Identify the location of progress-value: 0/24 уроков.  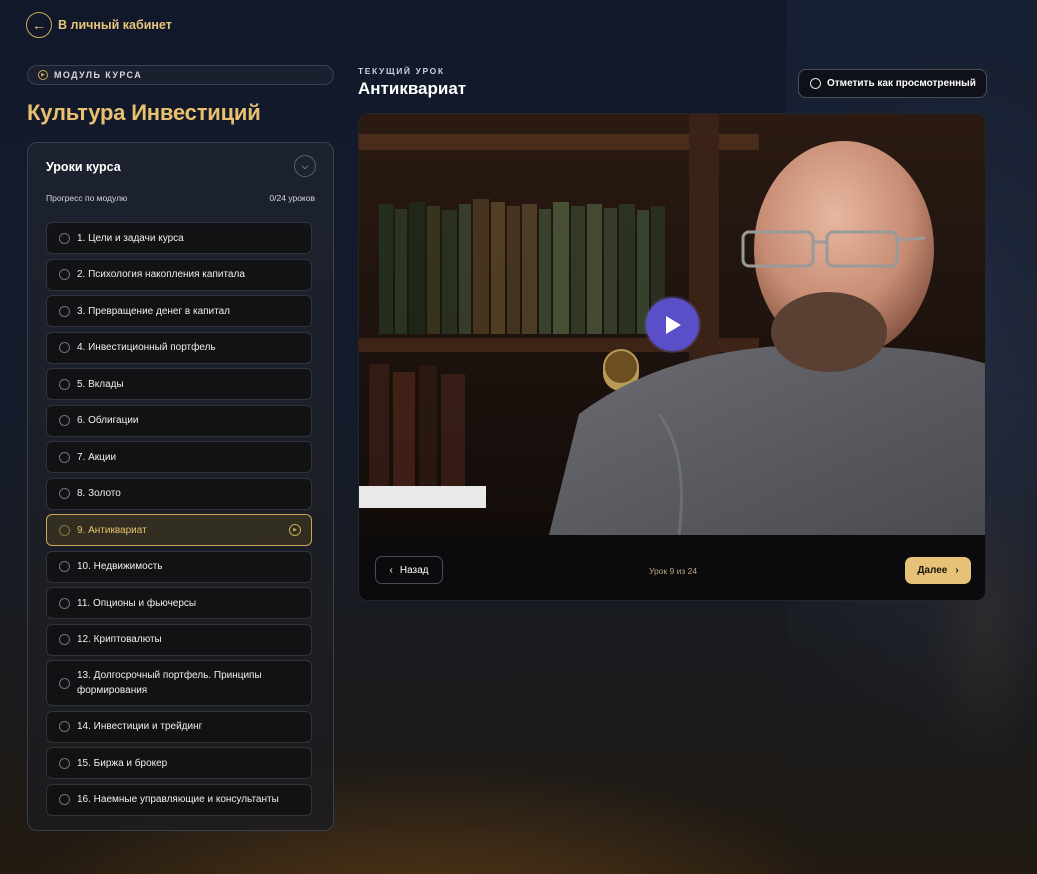
(292, 198).